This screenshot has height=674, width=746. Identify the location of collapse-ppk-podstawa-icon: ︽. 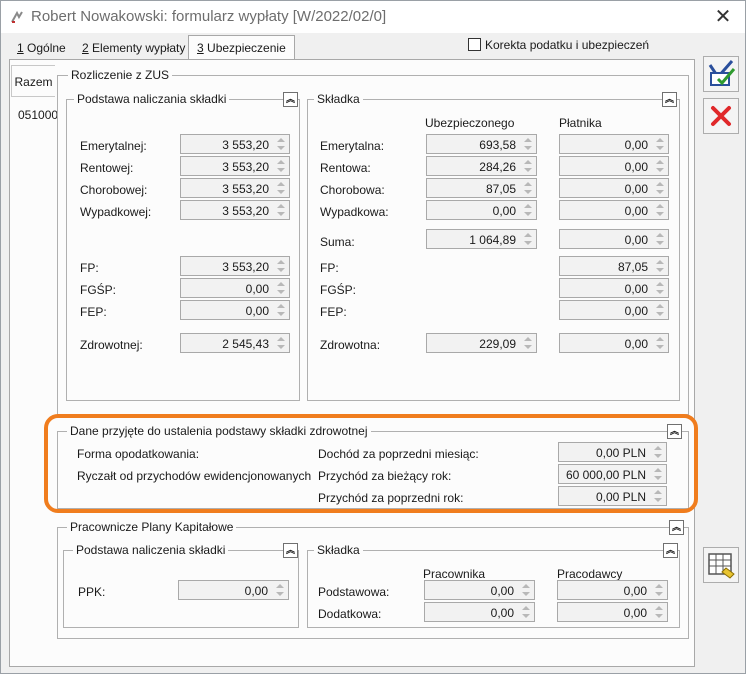
(290, 550).